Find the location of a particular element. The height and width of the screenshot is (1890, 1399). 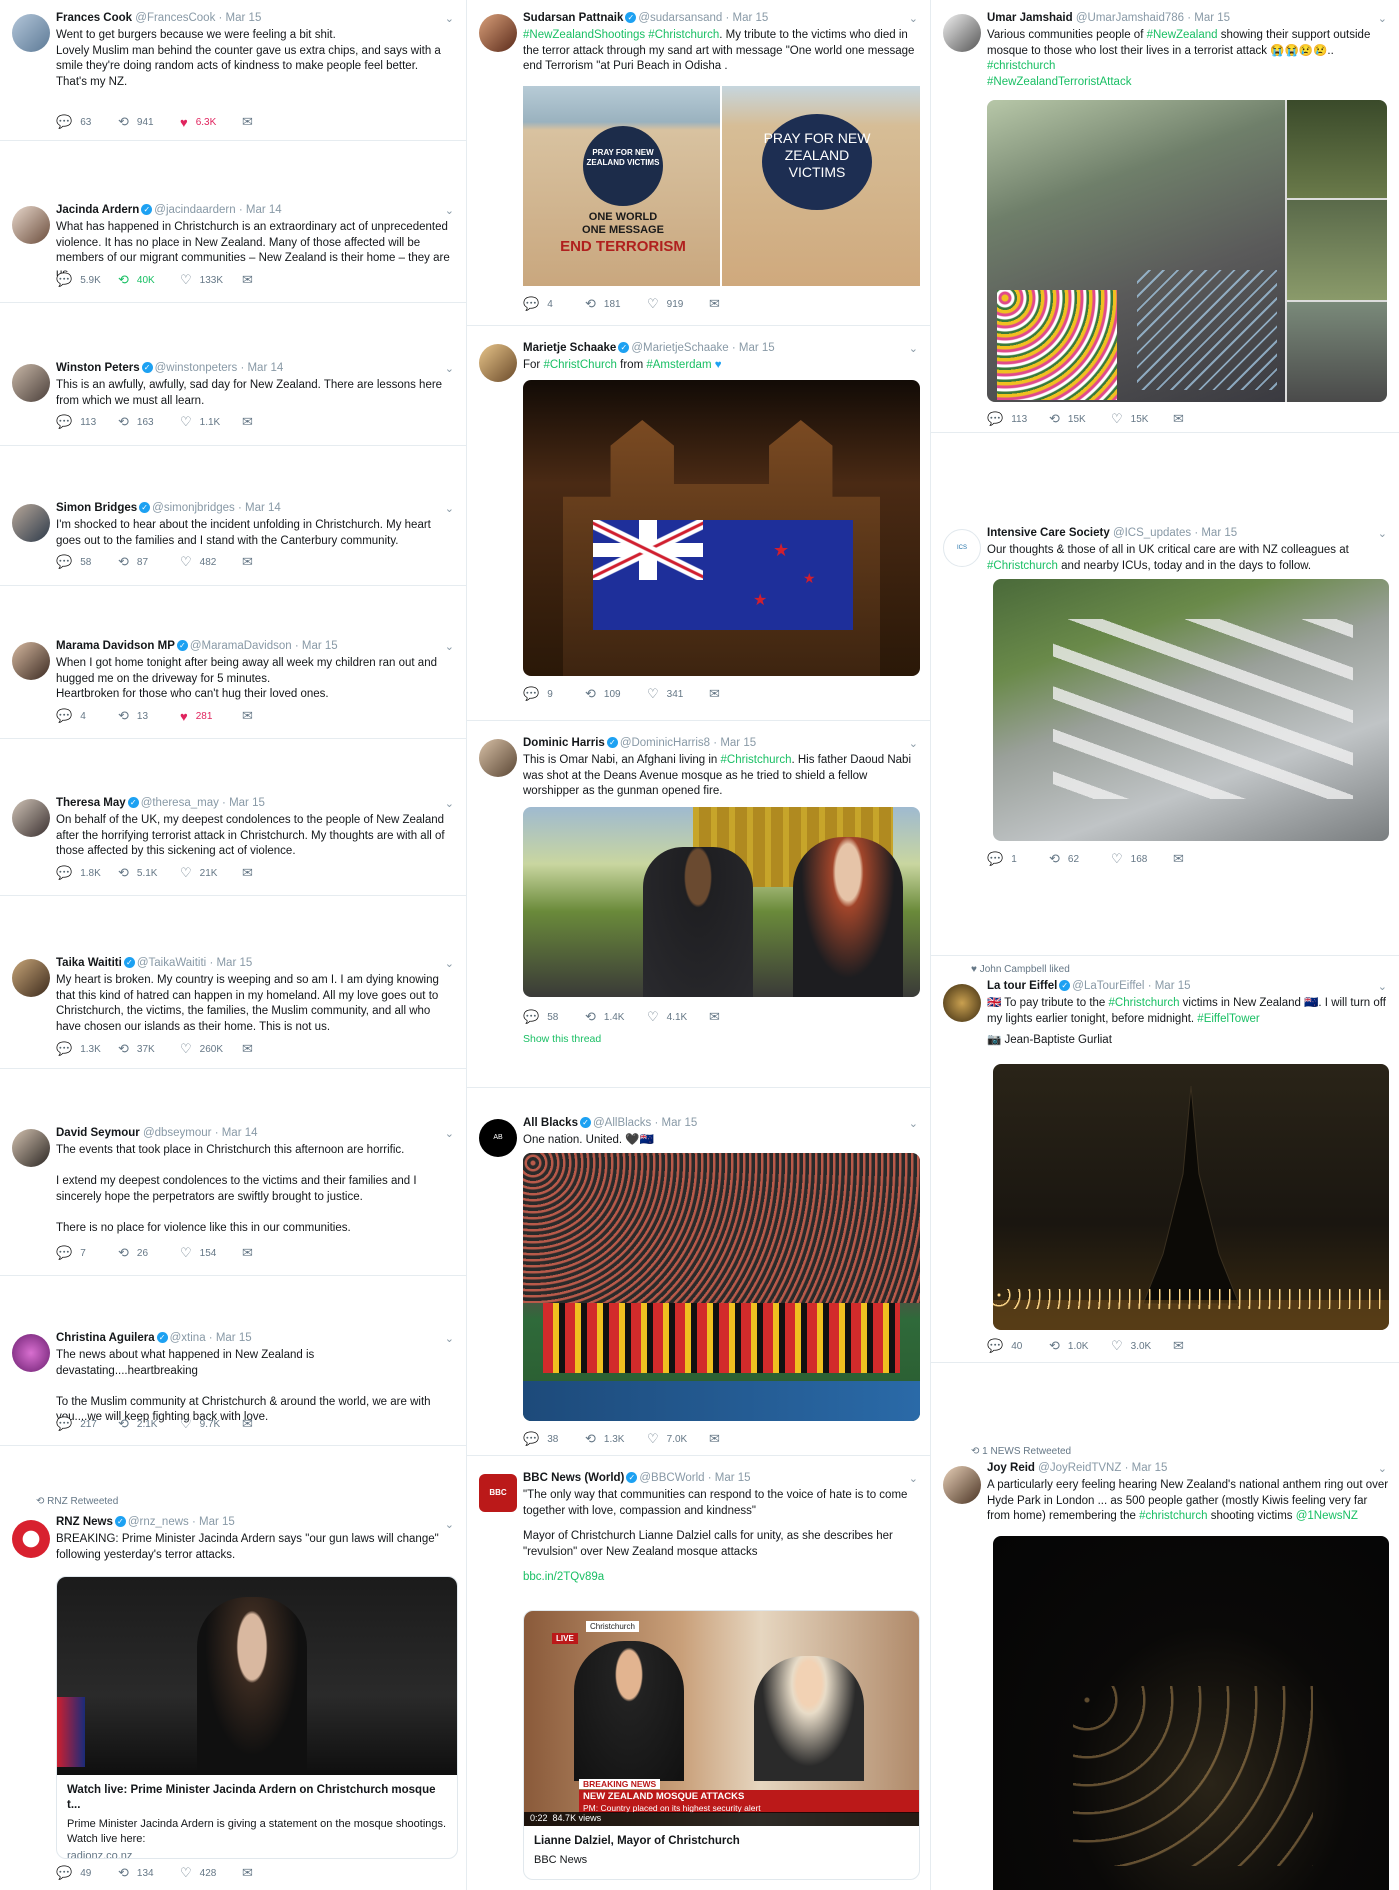

reply-button: 💬 40 is located at coordinates (1018, 1346).